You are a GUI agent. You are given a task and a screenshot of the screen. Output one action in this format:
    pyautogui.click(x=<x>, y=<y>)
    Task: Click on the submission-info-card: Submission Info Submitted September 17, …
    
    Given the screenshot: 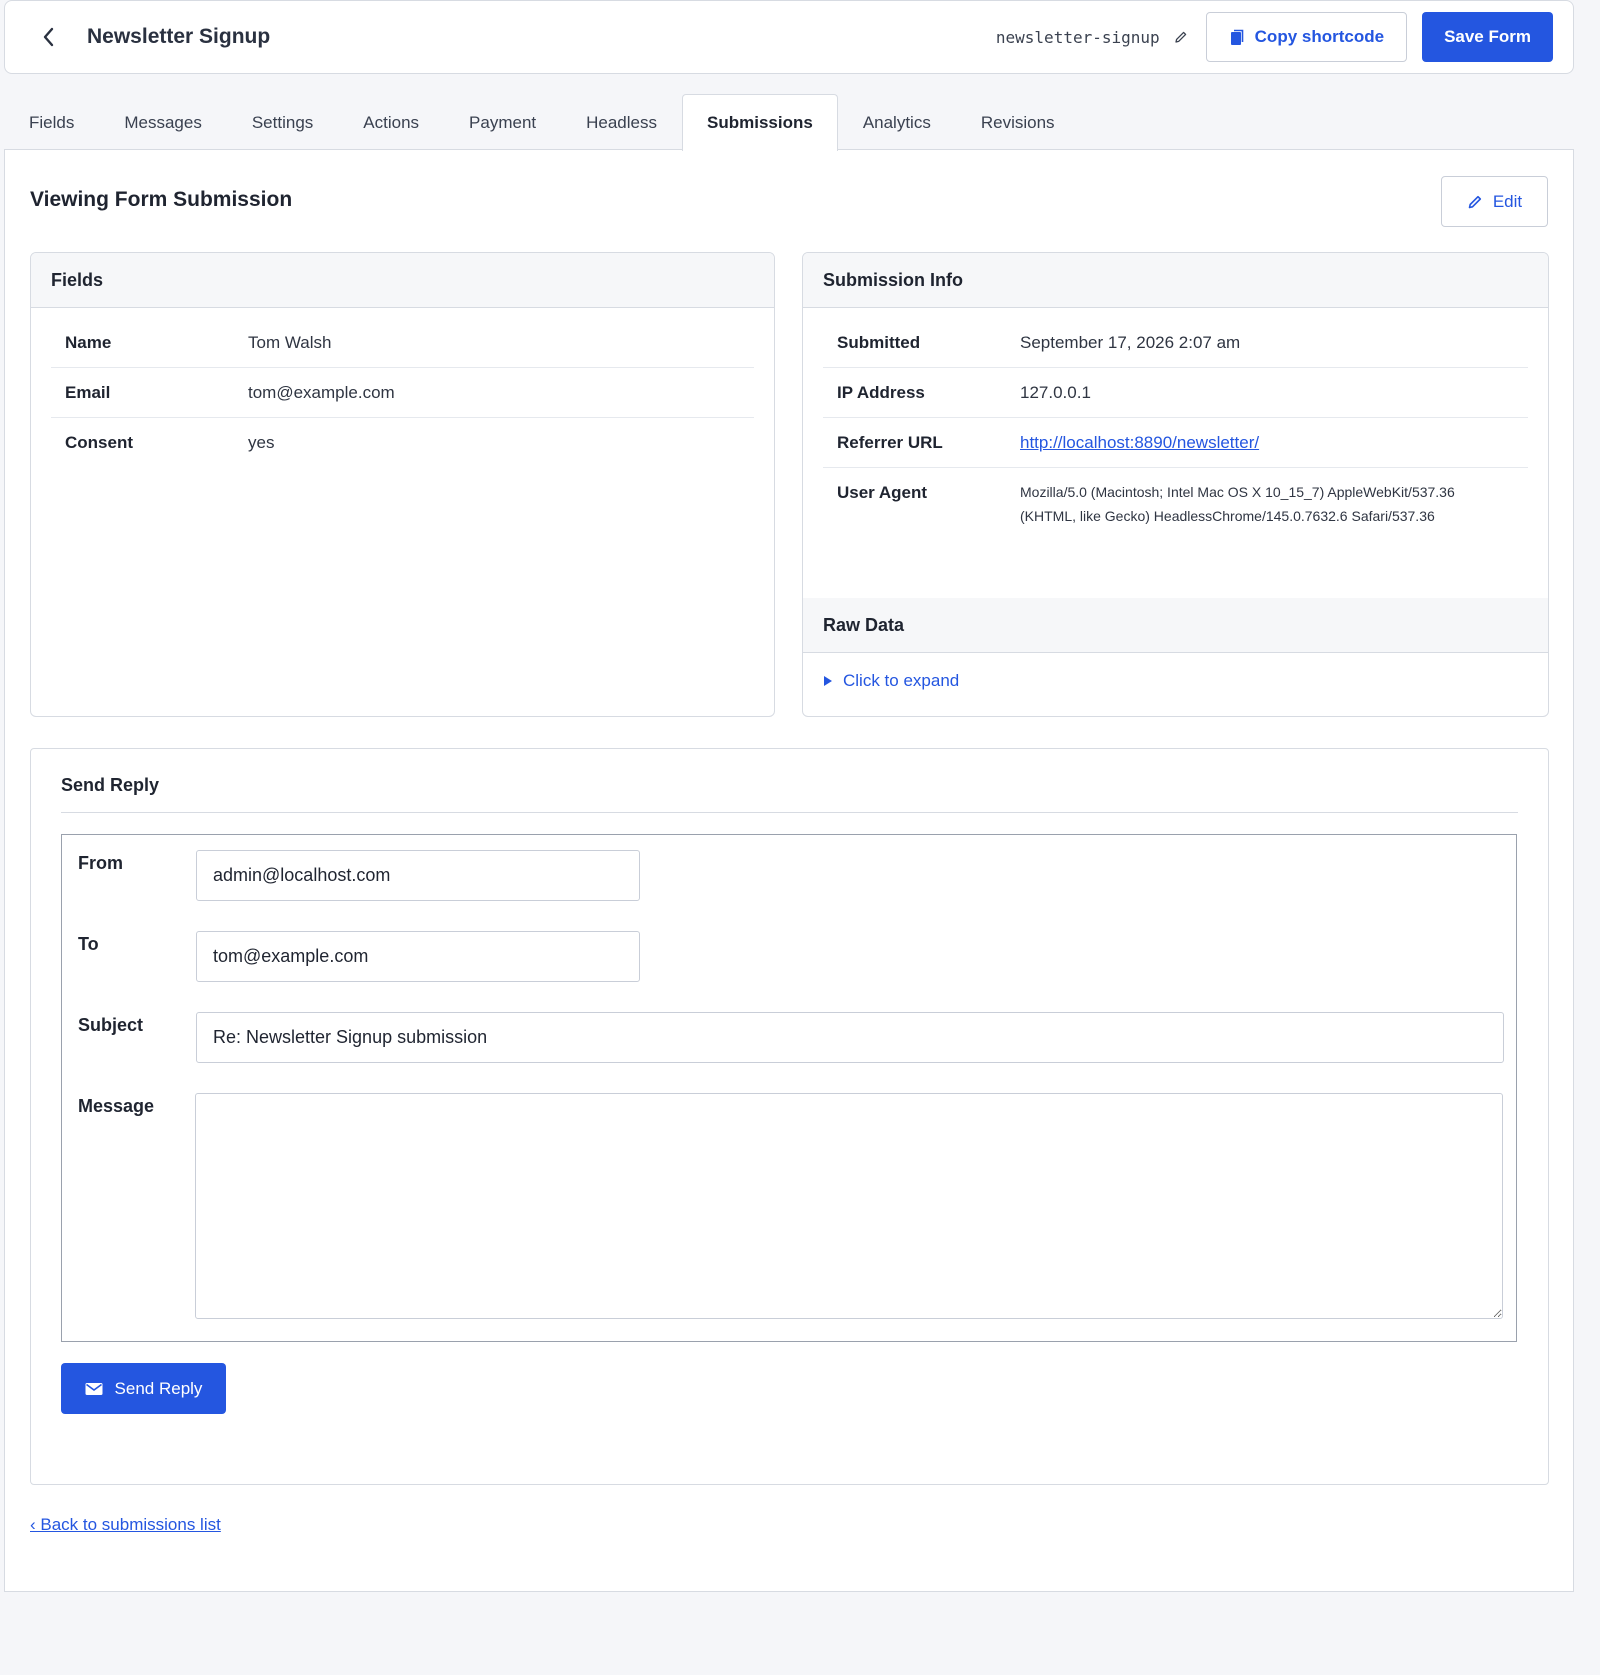 What is the action you would take?
    pyautogui.click(x=1175, y=484)
    